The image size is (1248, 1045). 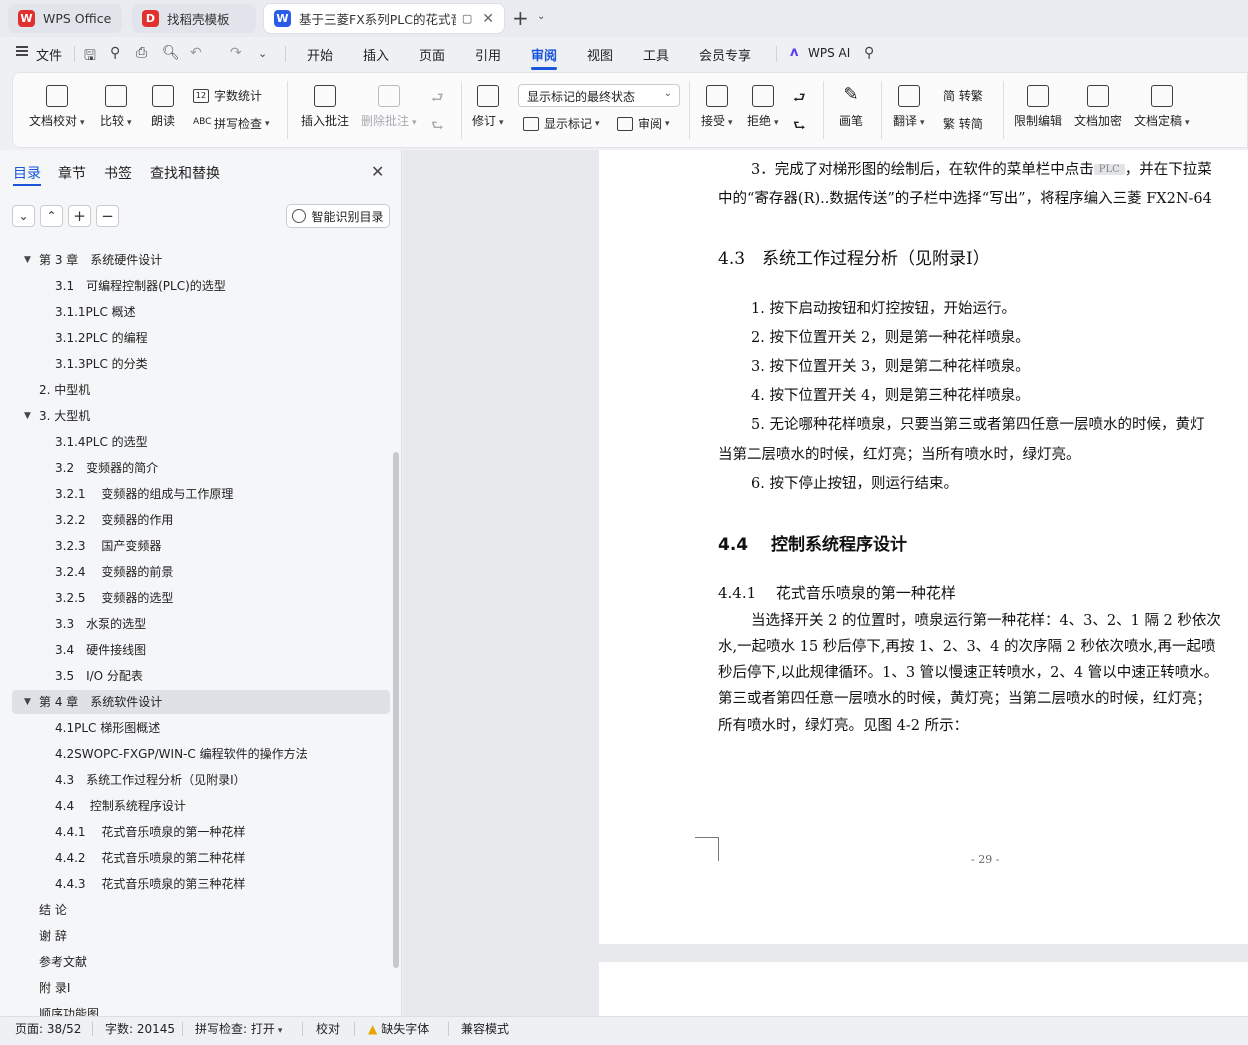 I want to click on collapse-up-icon: ⌃, so click(x=51, y=216).